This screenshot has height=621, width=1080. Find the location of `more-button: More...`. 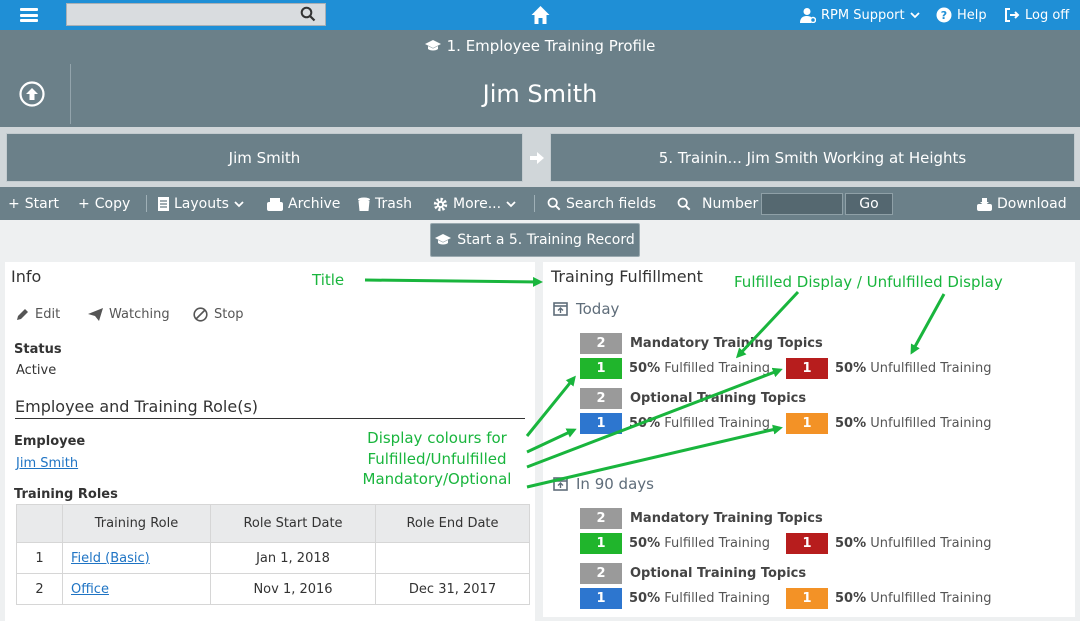

more-button: More... is located at coordinates (474, 204).